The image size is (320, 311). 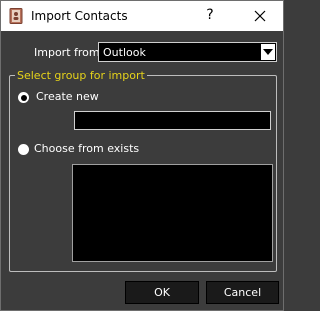 I want to click on chevron-down-icon, so click(x=268, y=52).